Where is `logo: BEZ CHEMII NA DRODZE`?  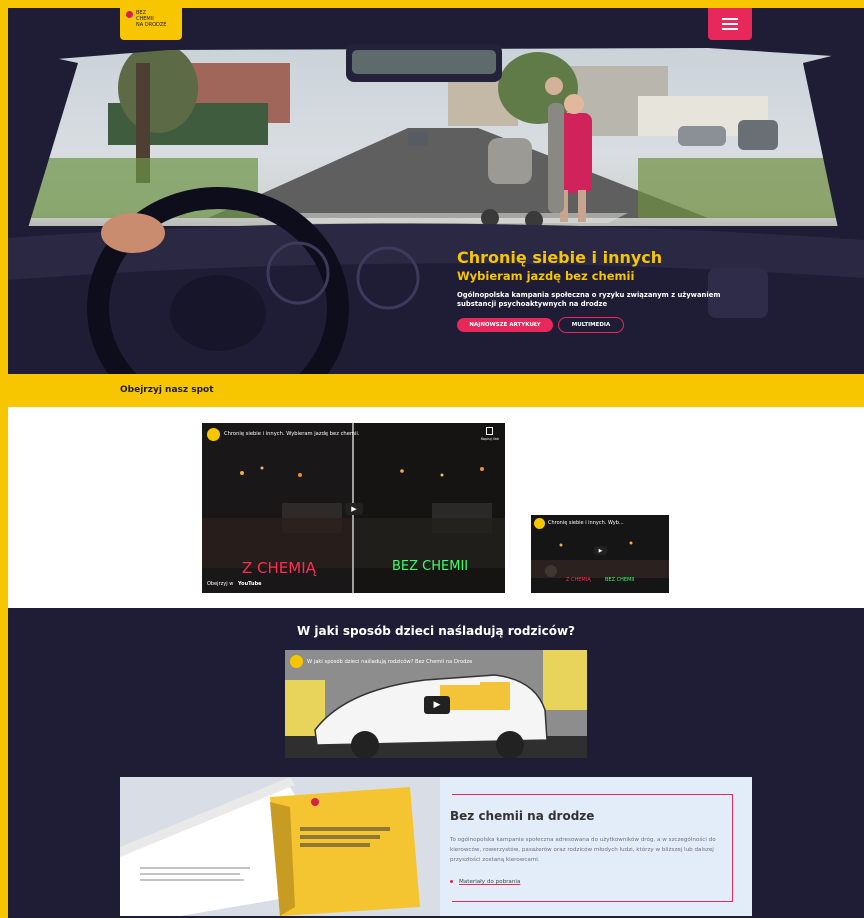 logo: BEZ CHEMII NA DRODZE is located at coordinates (151, 24).